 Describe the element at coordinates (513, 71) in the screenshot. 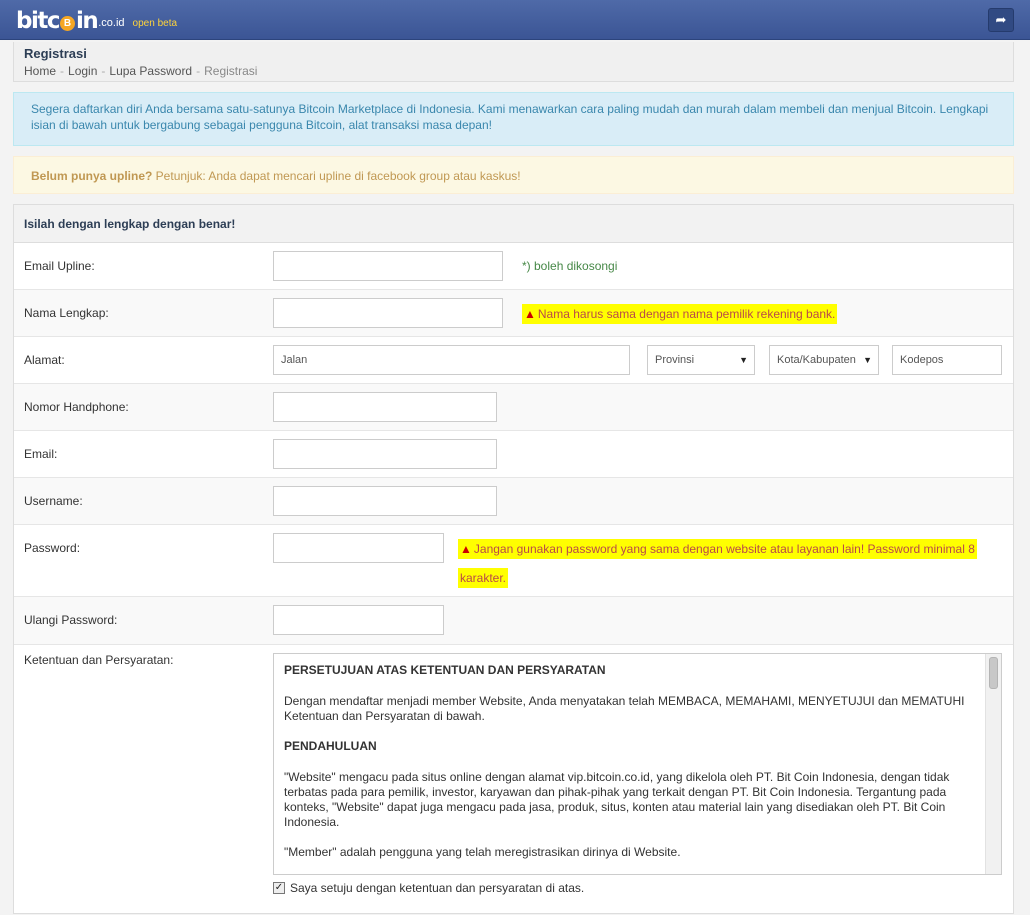

I see `breadcrumb: Home - Login - Lupa Password - Registrasi` at that location.